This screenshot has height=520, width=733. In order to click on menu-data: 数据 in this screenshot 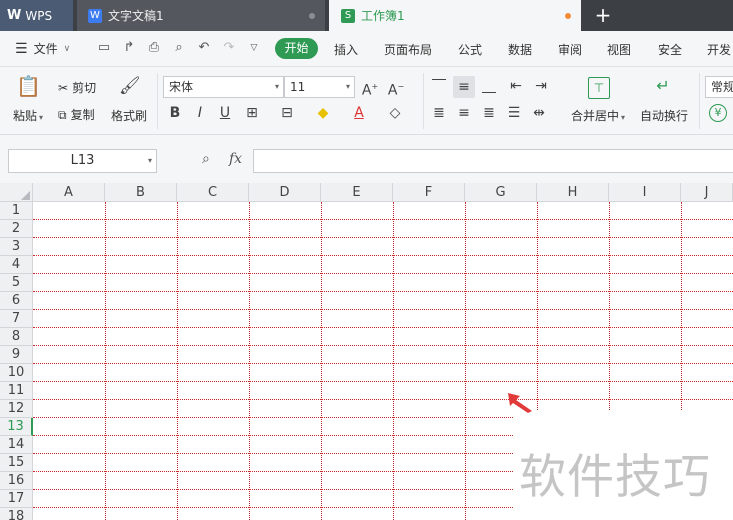, I will do `click(520, 49)`.